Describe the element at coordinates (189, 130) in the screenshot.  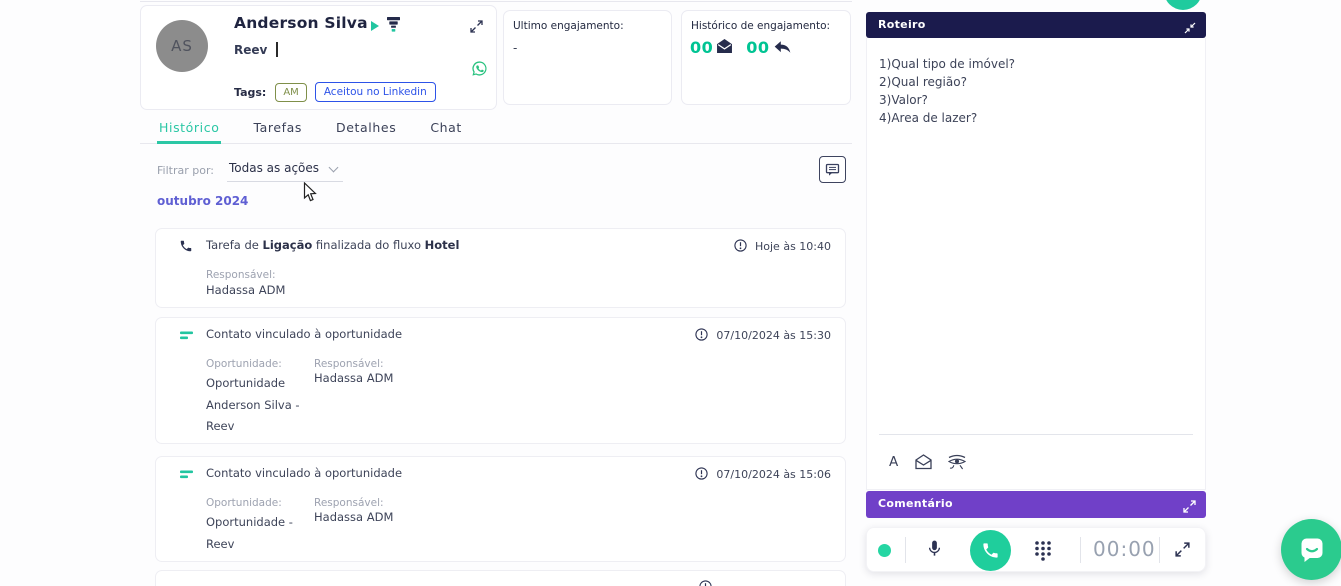
I see `tab-historico: Histórico` at that location.